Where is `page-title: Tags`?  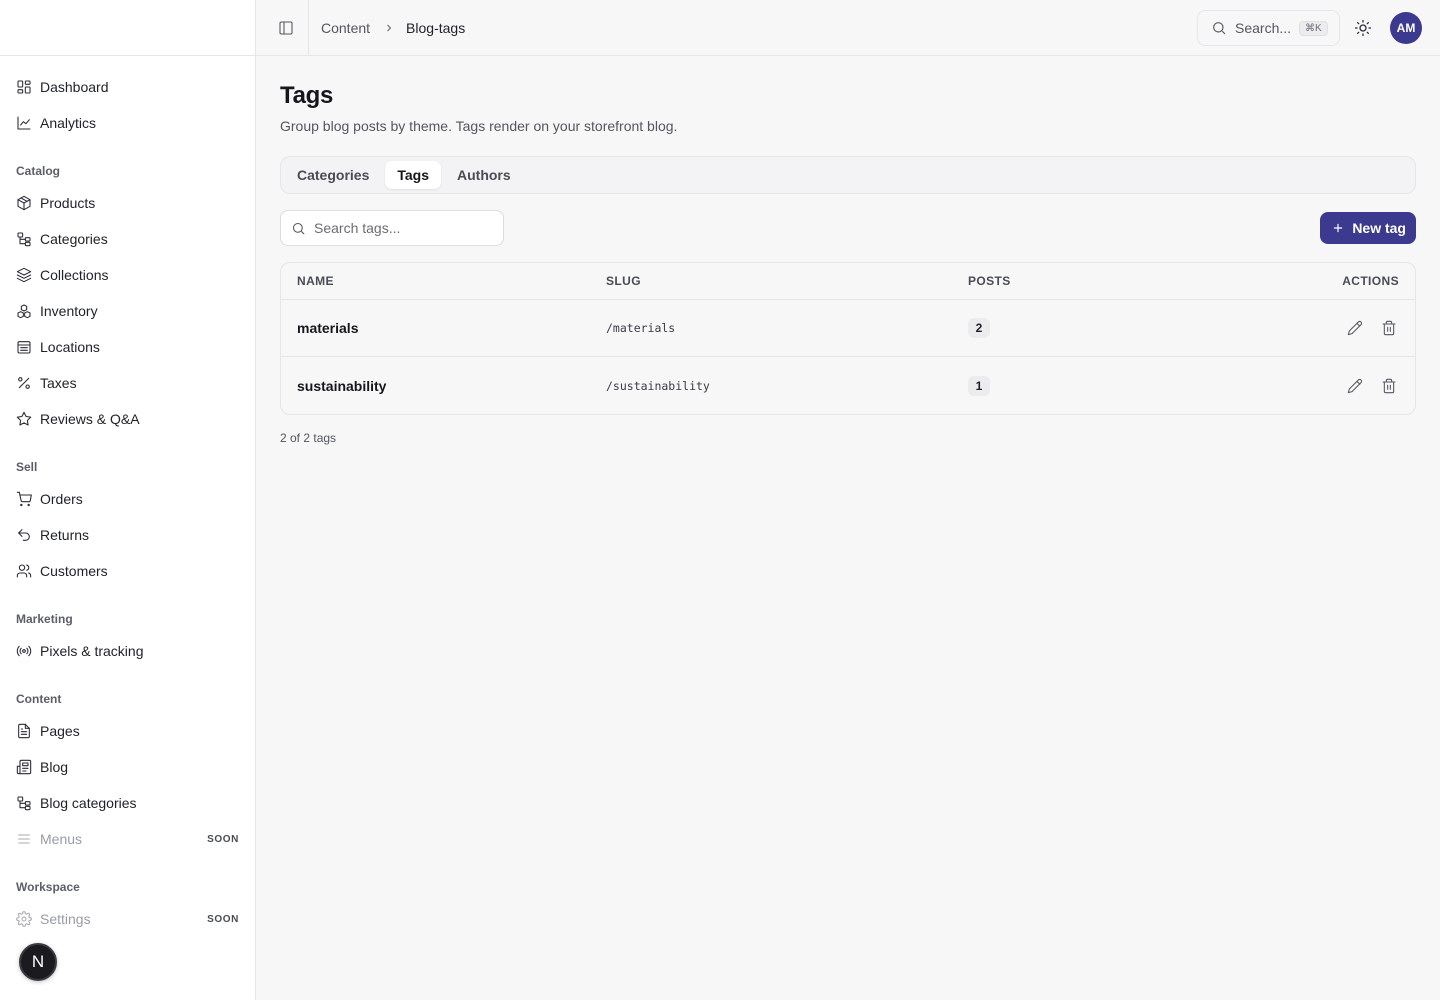 page-title: Tags is located at coordinates (307, 95).